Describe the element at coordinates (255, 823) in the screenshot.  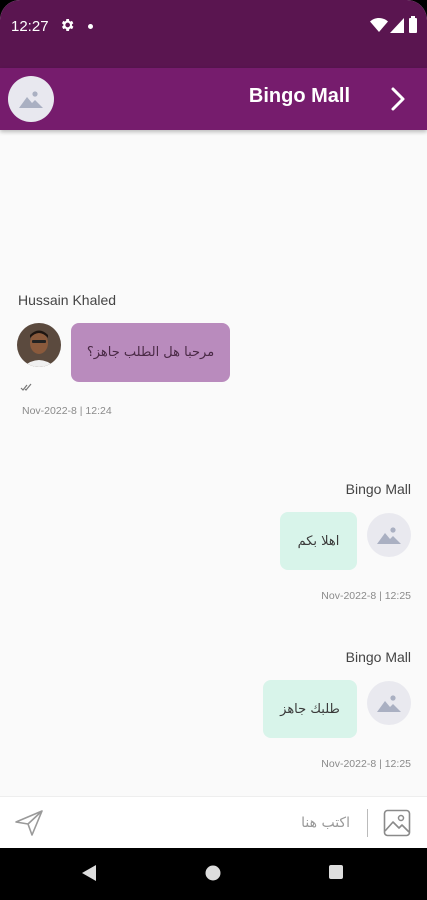
I see `message-input` at that location.